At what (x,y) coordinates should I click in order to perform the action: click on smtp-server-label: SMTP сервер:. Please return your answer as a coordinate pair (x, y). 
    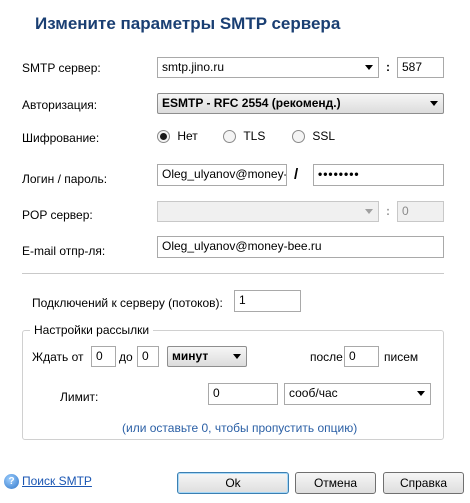
    Looking at the image, I should click on (61, 68).